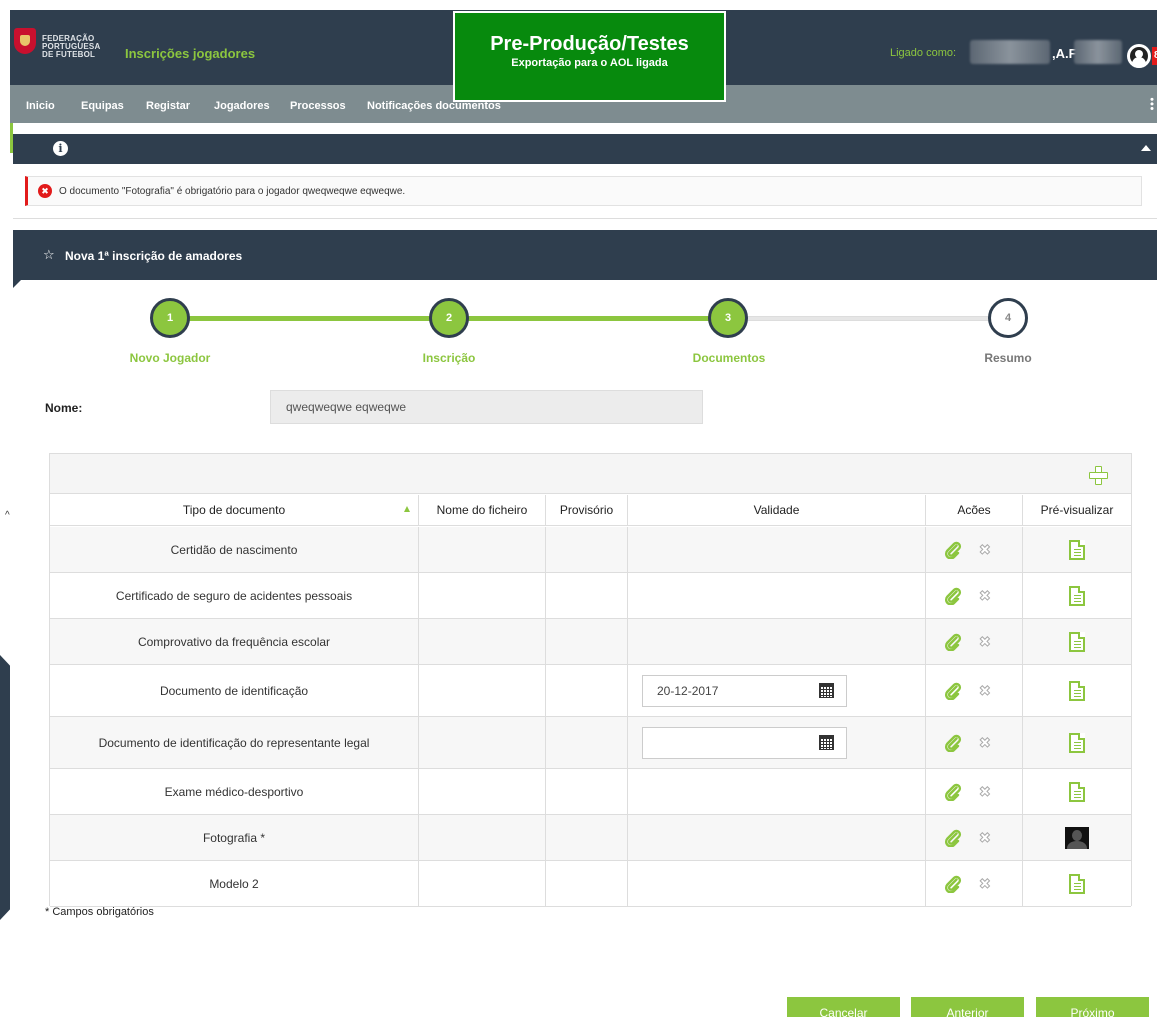  Describe the element at coordinates (168, 106) in the screenshot. I see `nav-item-registar: Registar` at that location.